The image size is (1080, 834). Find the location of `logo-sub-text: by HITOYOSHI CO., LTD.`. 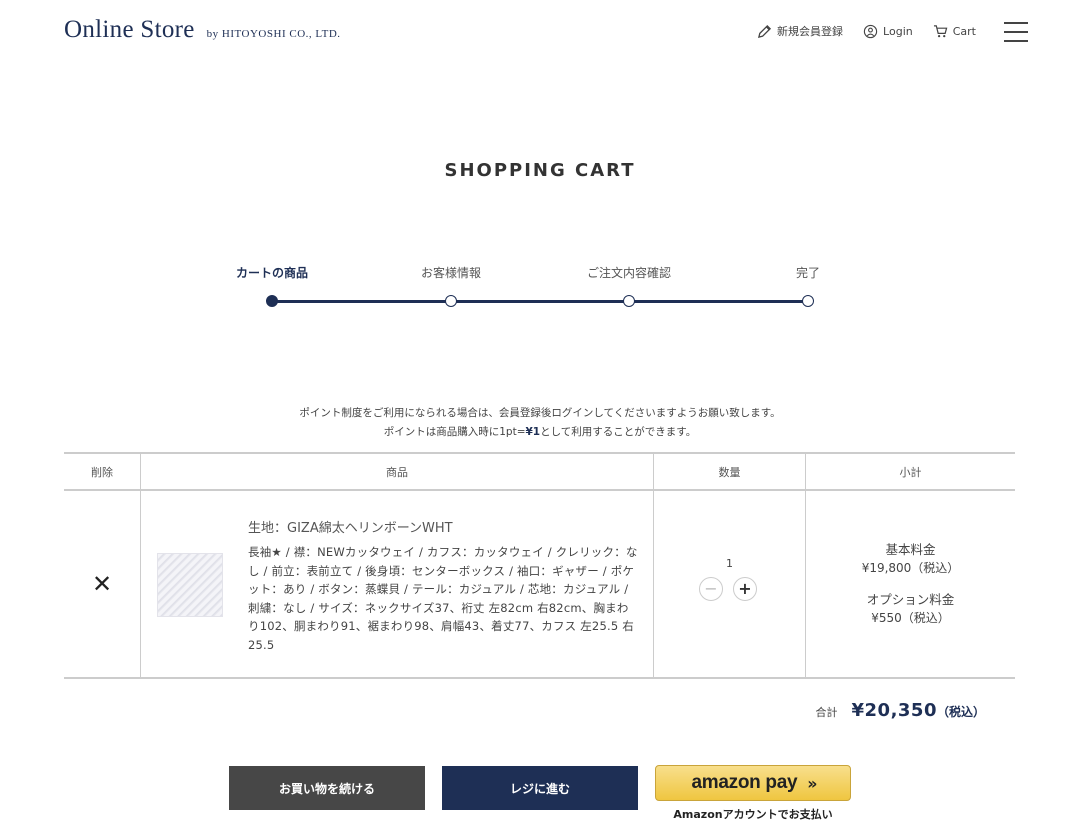

logo-sub-text: by HITOYOSHI CO., LTD. is located at coordinates (273, 34).